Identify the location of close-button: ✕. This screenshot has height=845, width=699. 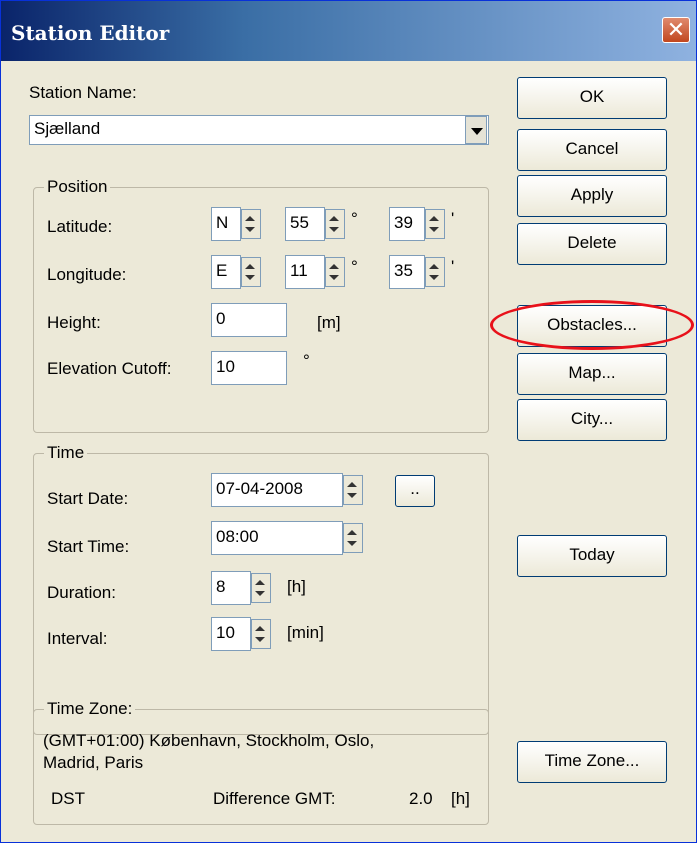
(676, 30).